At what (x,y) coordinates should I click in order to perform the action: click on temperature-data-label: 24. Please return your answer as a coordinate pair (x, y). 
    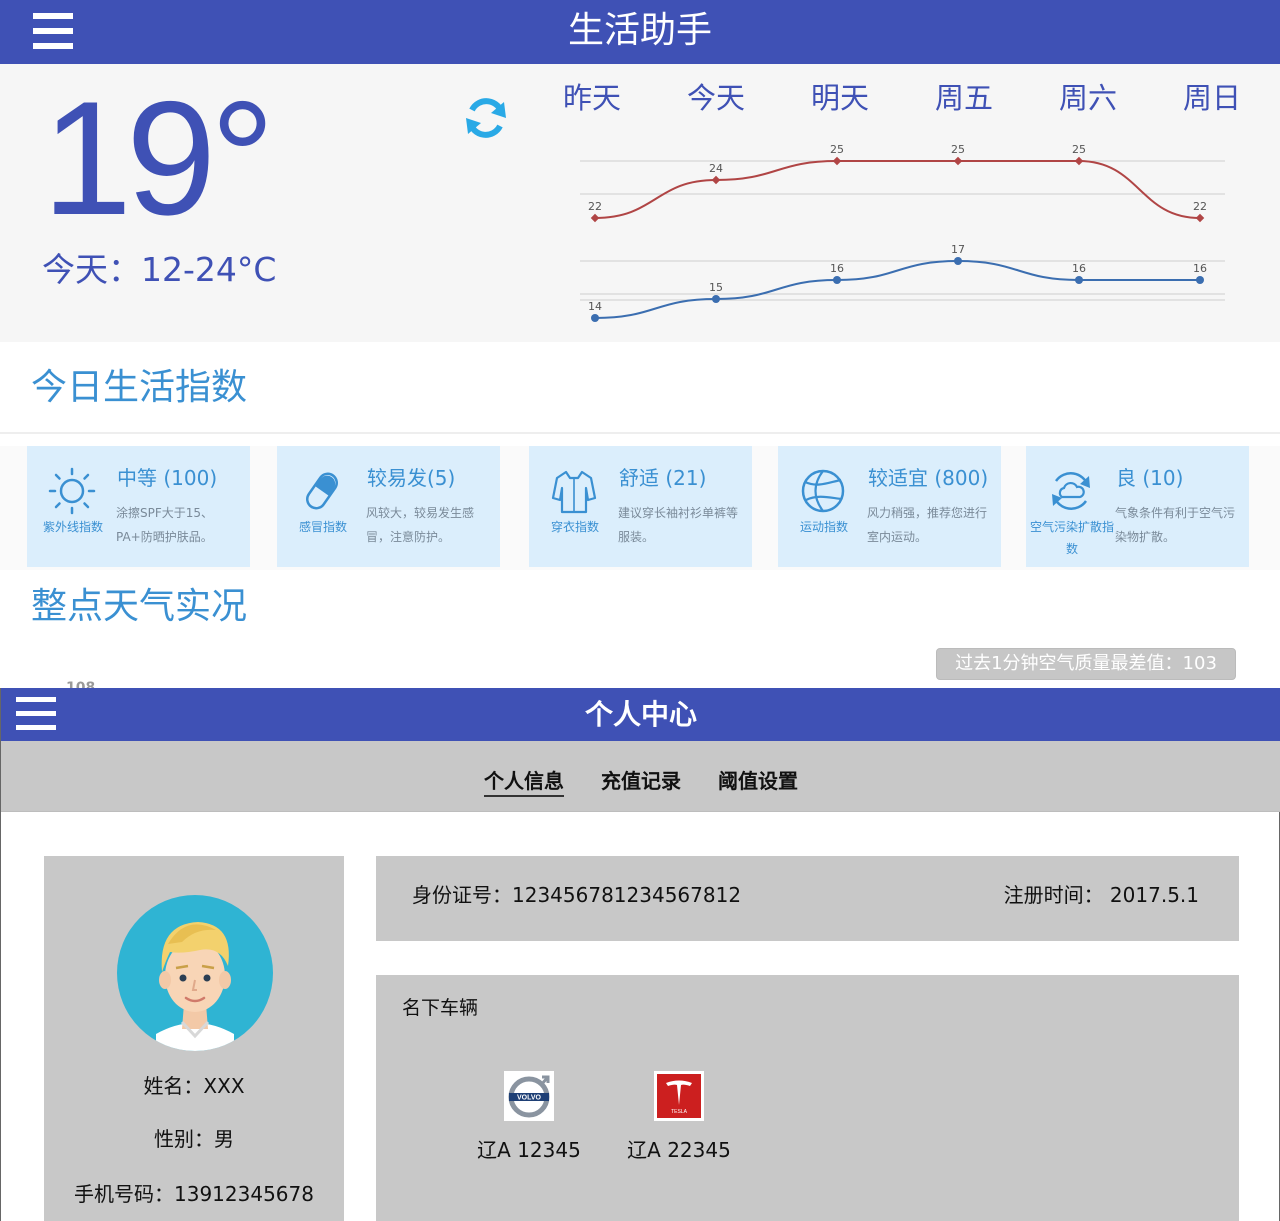
    Looking at the image, I should click on (716, 168).